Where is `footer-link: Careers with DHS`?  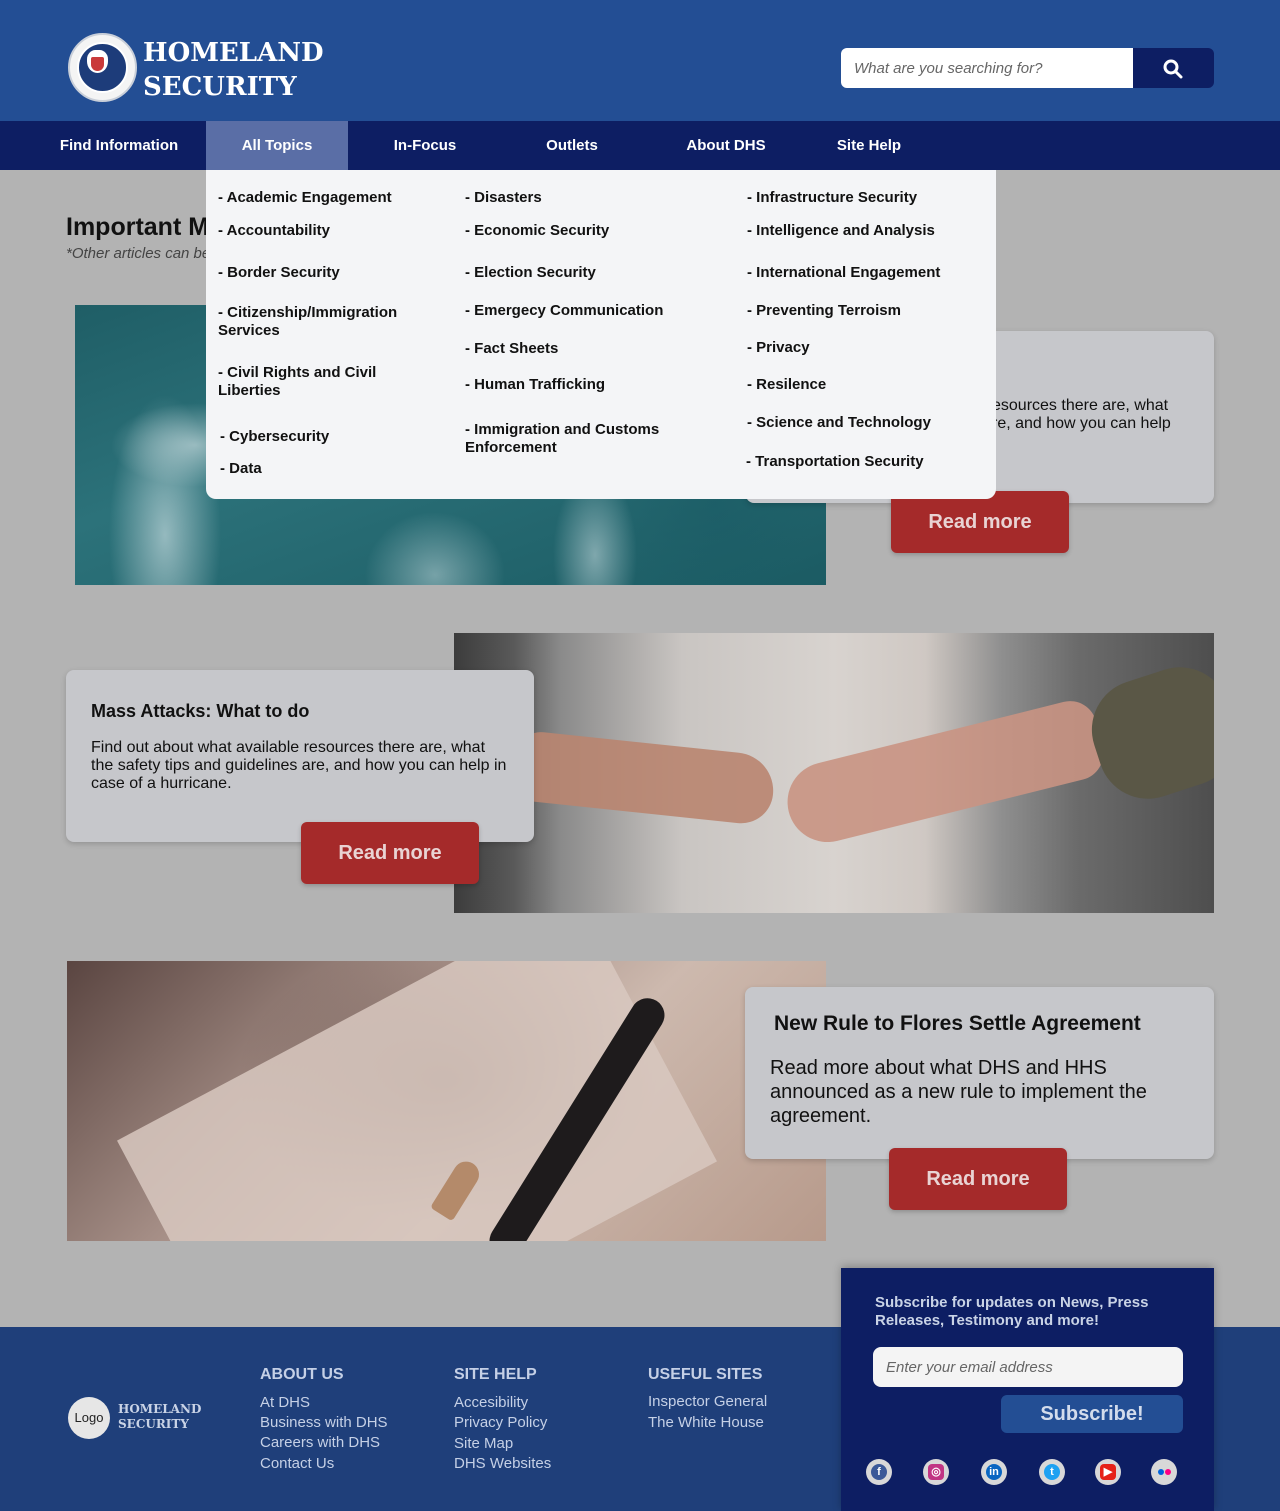 footer-link: Careers with DHS is located at coordinates (320, 1443).